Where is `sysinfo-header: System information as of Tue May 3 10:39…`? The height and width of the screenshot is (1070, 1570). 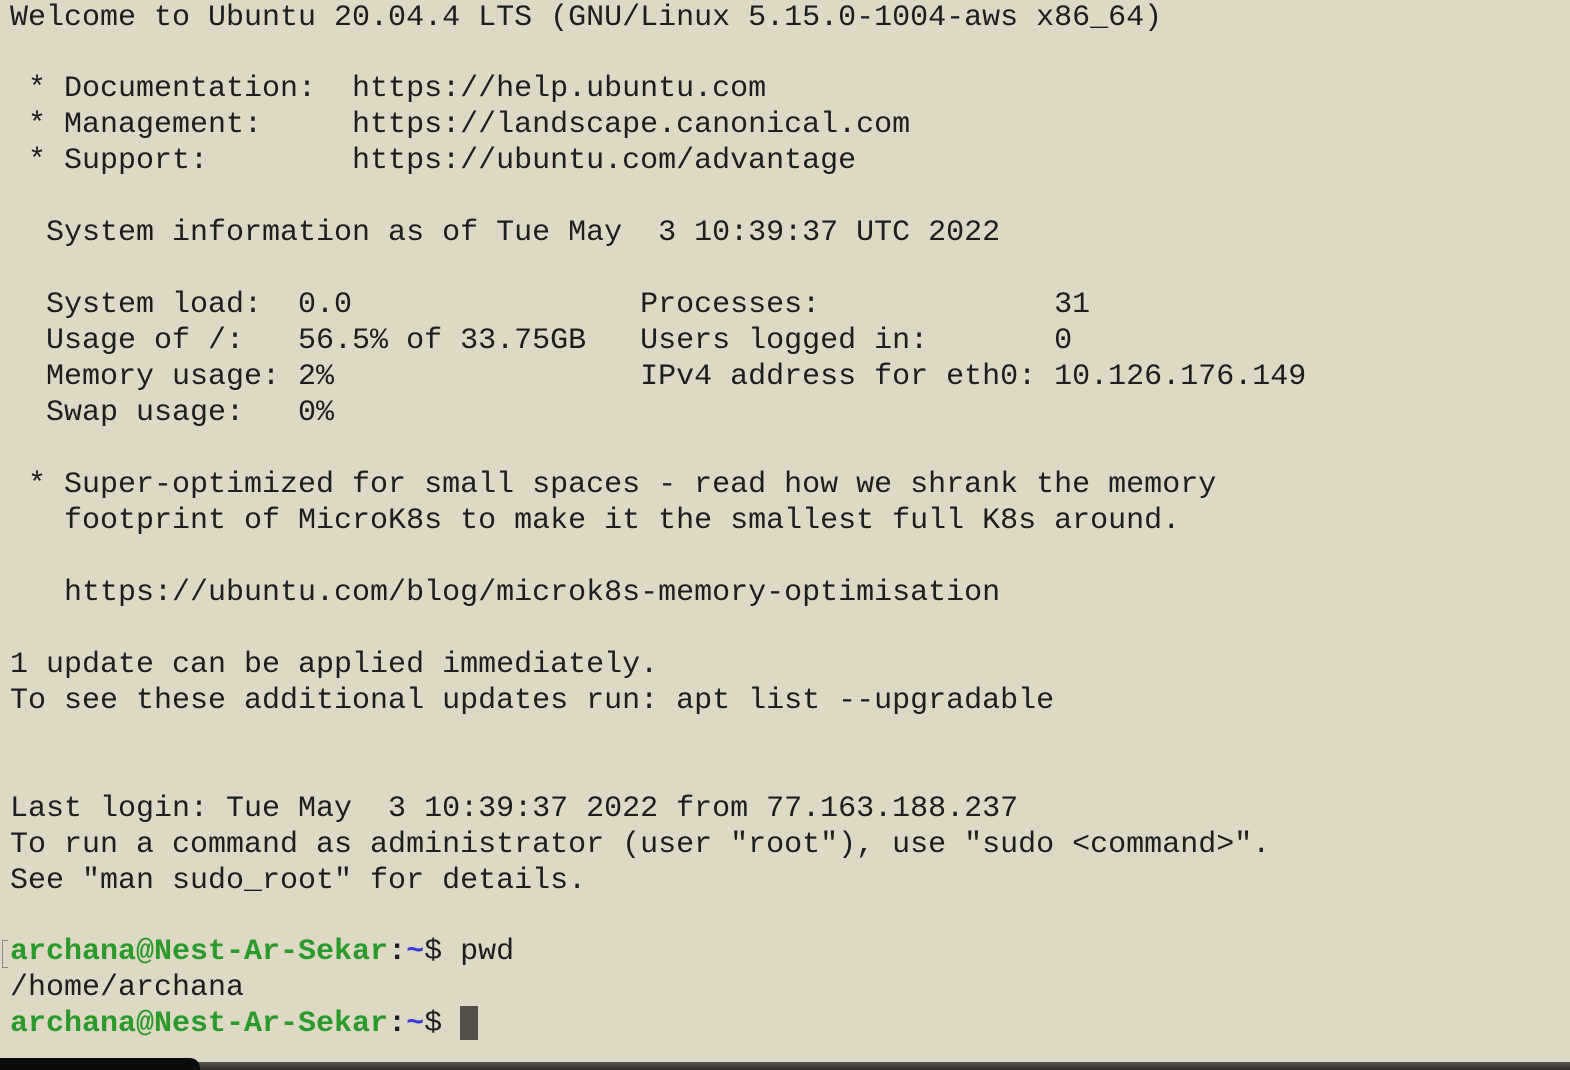
sysinfo-header: System information as of Tue May 3 10:39… is located at coordinates (505, 233).